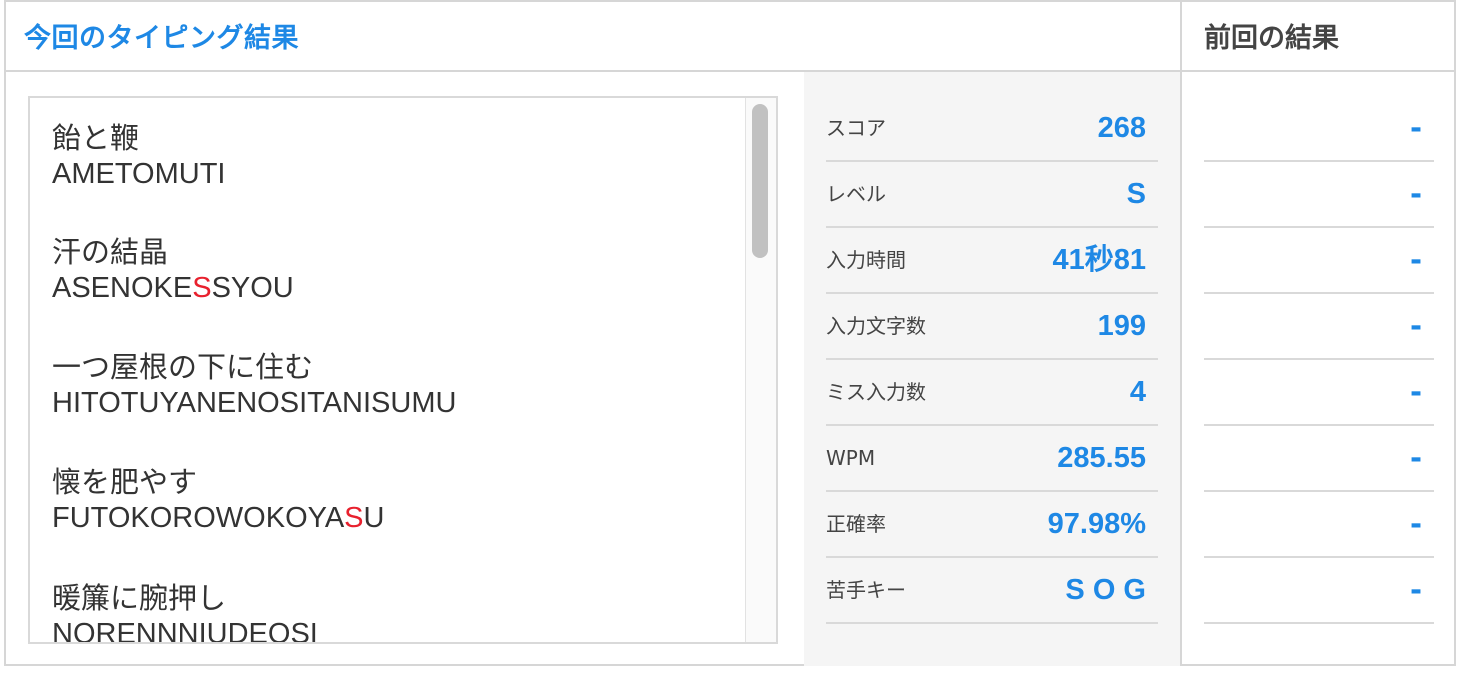 This screenshot has width=1466, height=686. Describe the element at coordinates (185, 631) in the screenshot. I see `word-romaji: NORENNNIUDEOSI` at that location.